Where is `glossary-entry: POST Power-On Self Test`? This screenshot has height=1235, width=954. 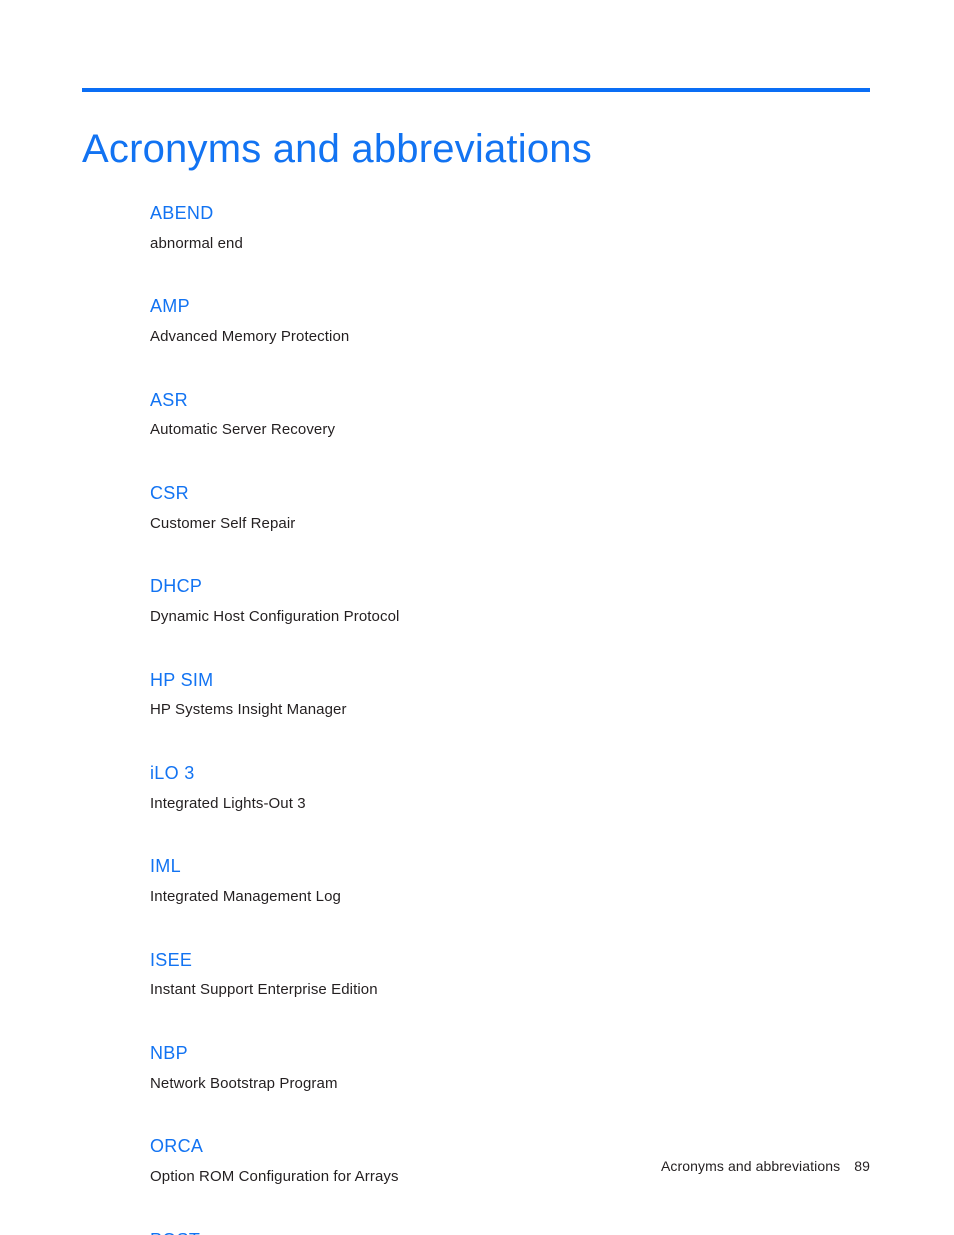
glossary-entry: POST Power-On Self Test is located at coordinates (510, 1232).